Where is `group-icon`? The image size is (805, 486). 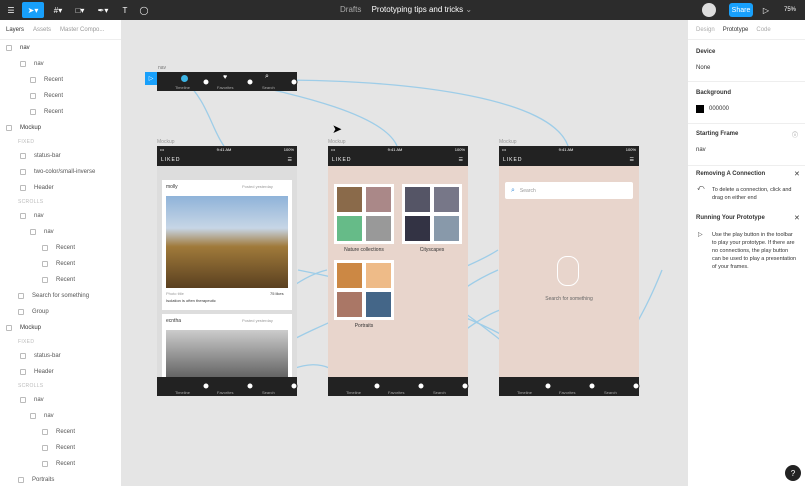
group-icon is located at coordinates (21, 312).